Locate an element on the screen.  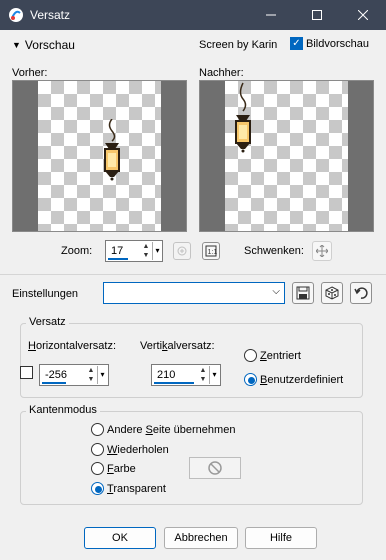
settings-label: Einstellungen is located at coordinates (45, 294).